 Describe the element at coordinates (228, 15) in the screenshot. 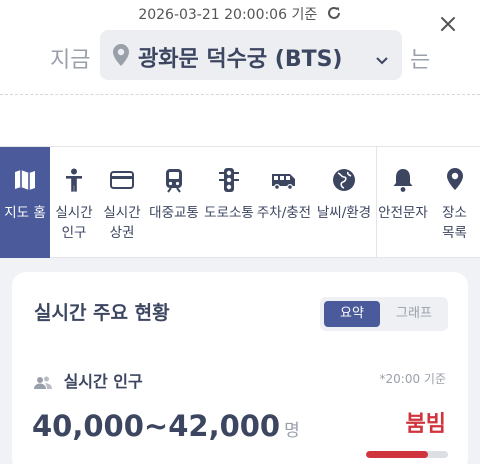

I see `timestamp-text: 2026-03-21 20:00:06 기준` at that location.